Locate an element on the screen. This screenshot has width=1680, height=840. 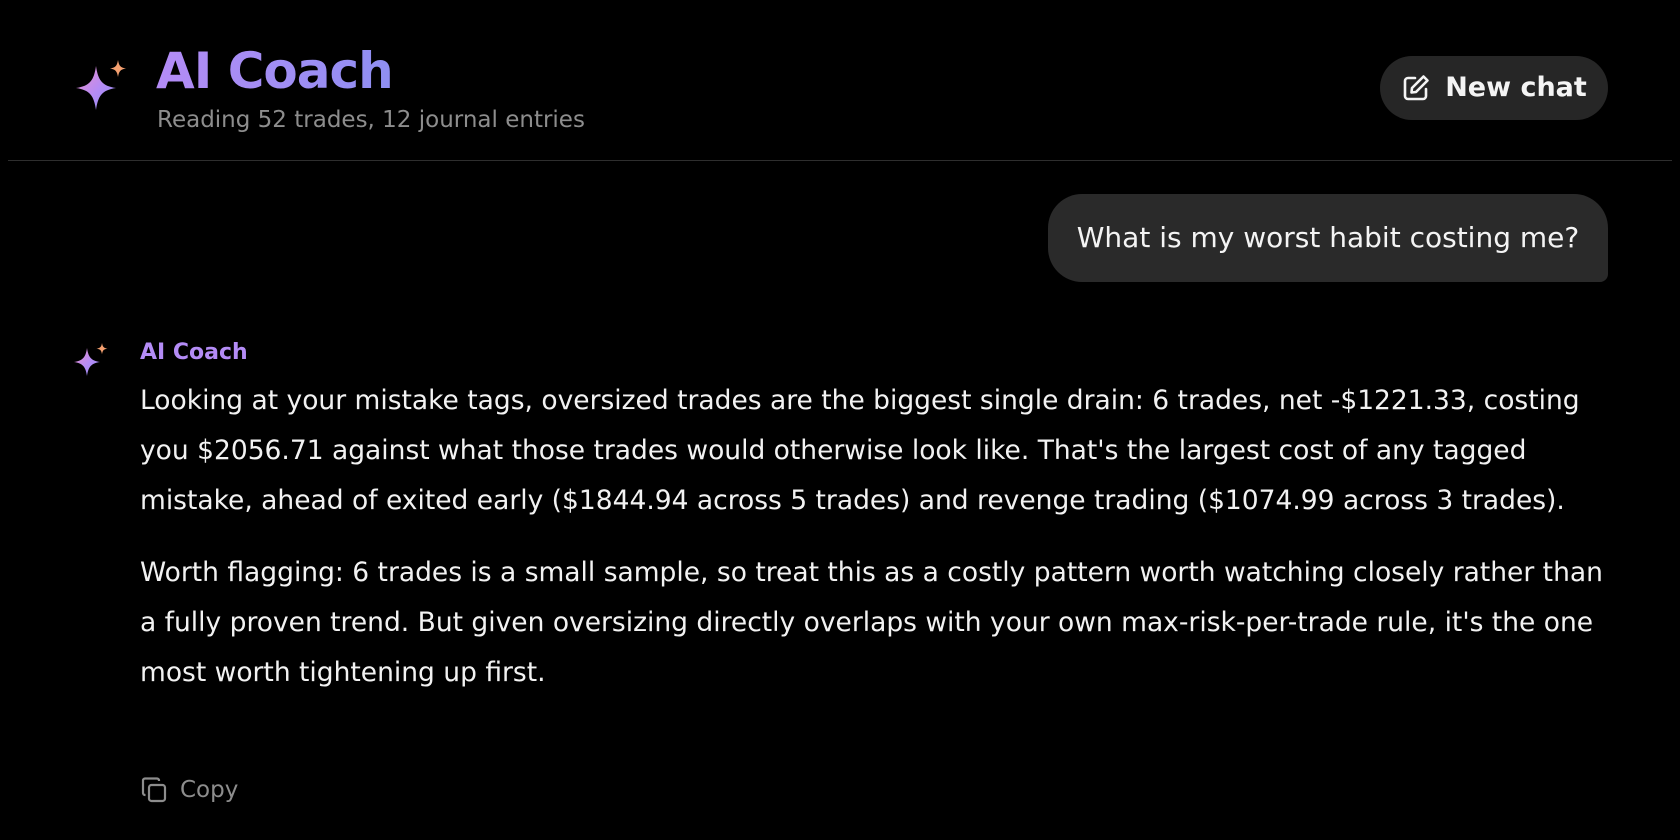
page-subtitle: Reading 52 trades, 12 journal entries is located at coordinates (371, 120).